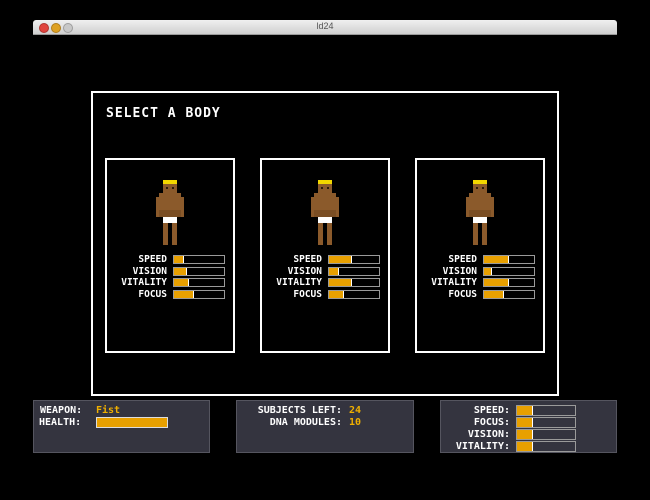 This screenshot has height=500, width=650. I want to click on player-vitality-bar, so click(546, 446).